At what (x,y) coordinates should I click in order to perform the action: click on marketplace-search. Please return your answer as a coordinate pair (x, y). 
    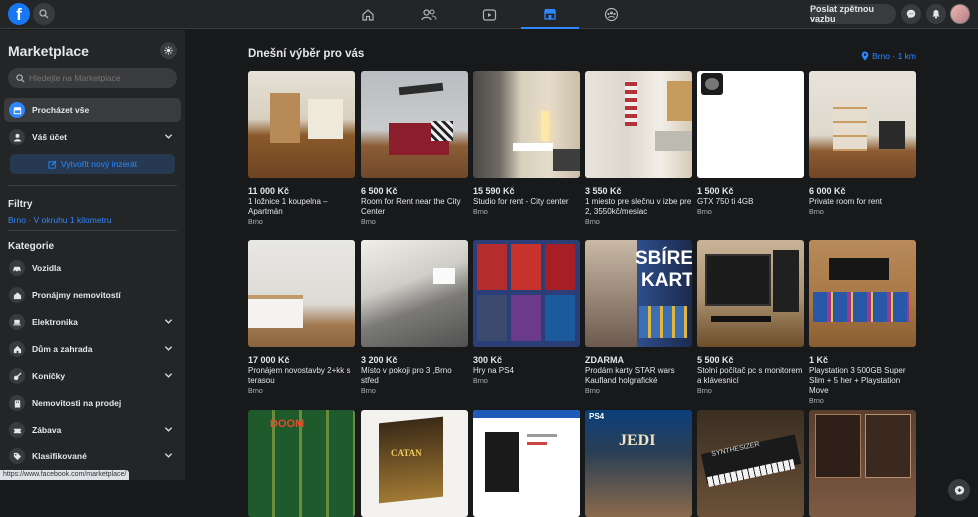
    Looking at the image, I should click on (92, 78).